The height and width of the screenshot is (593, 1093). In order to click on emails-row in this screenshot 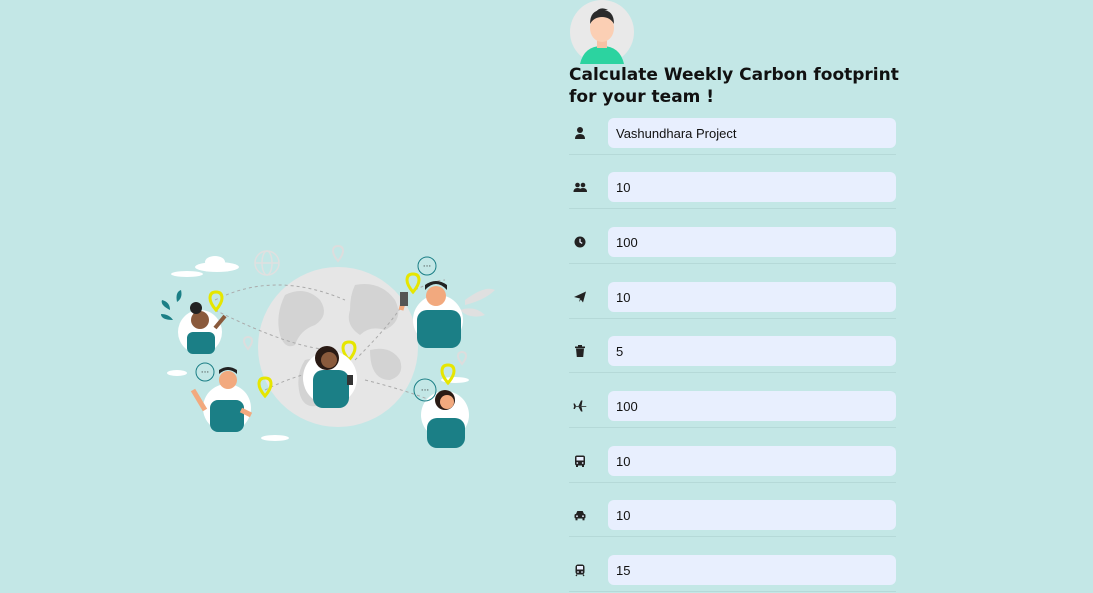, I will do `click(732, 300)`.